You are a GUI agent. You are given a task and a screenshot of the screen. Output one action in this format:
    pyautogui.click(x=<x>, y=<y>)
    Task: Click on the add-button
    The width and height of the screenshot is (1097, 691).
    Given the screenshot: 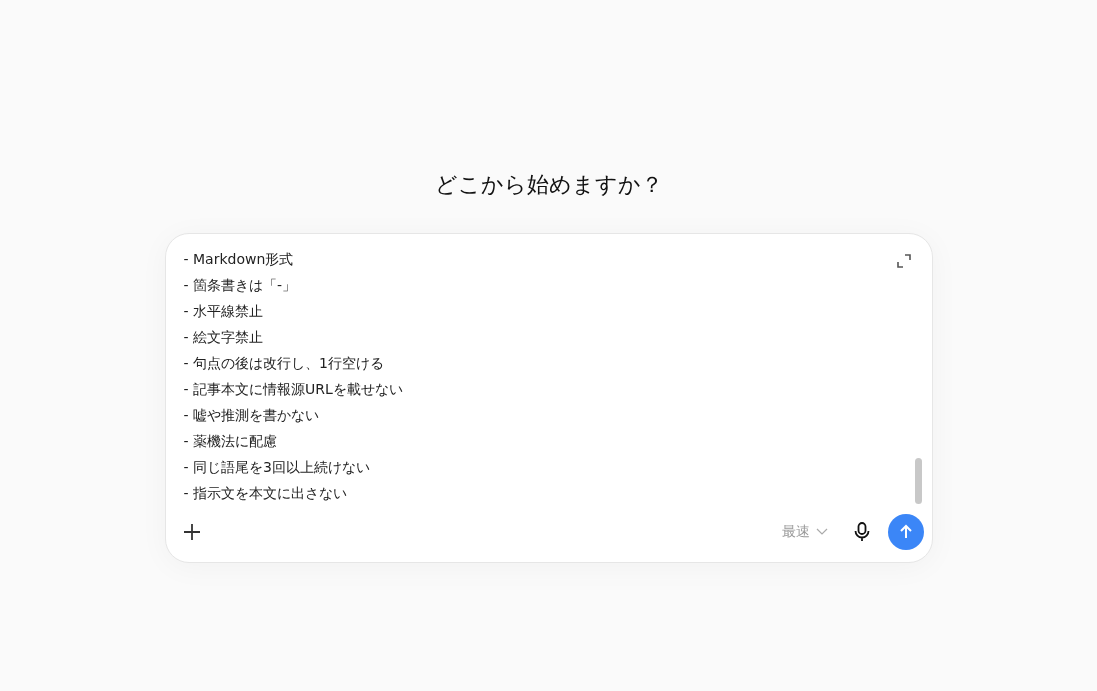 What is the action you would take?
    pyautogui.click(x=191, y=532)
    